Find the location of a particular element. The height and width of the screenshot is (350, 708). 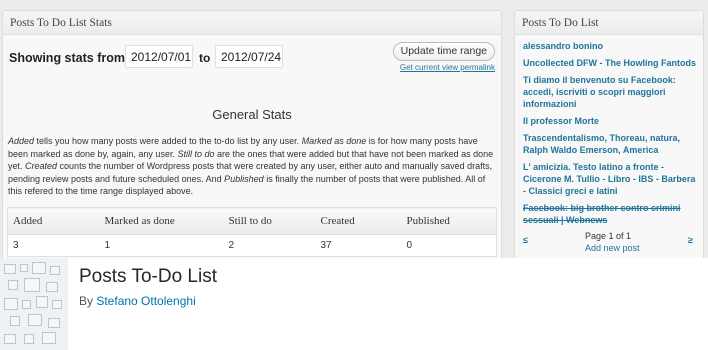

to-date-input: 2012/07/24 is located at coordinates (249, 56).